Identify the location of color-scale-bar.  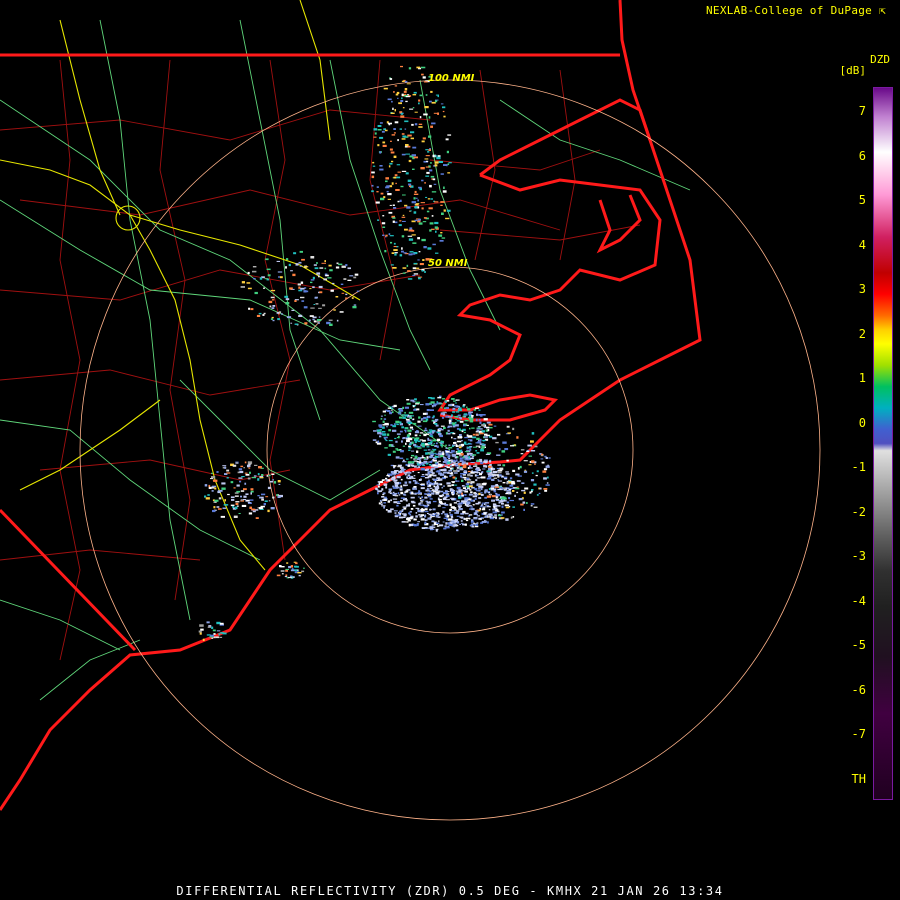
(883, 443).